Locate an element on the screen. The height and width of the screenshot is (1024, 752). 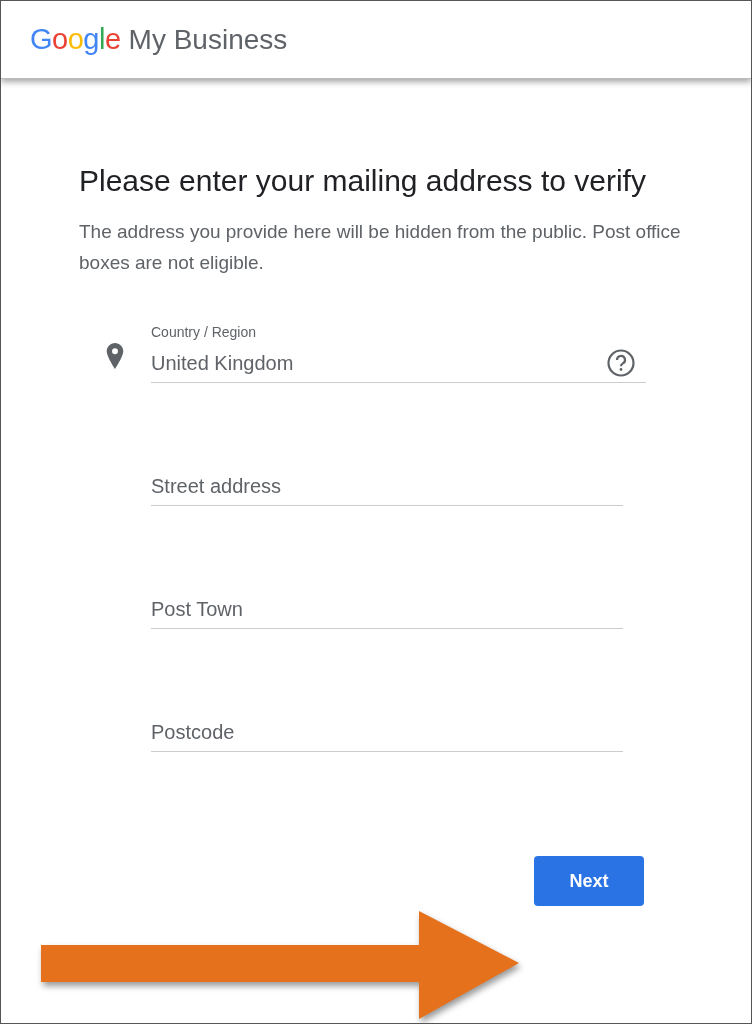
input-field: Postcode is located at coordinates (387, 732).